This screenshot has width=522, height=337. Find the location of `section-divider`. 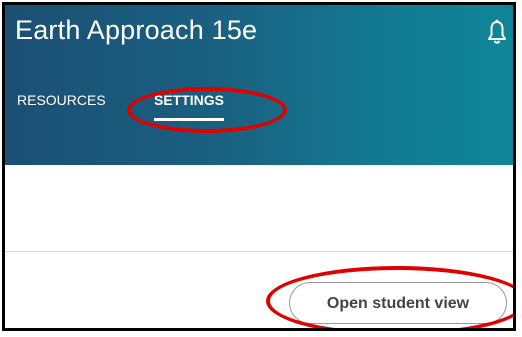

section-divider is located at coordinates (259, 251).